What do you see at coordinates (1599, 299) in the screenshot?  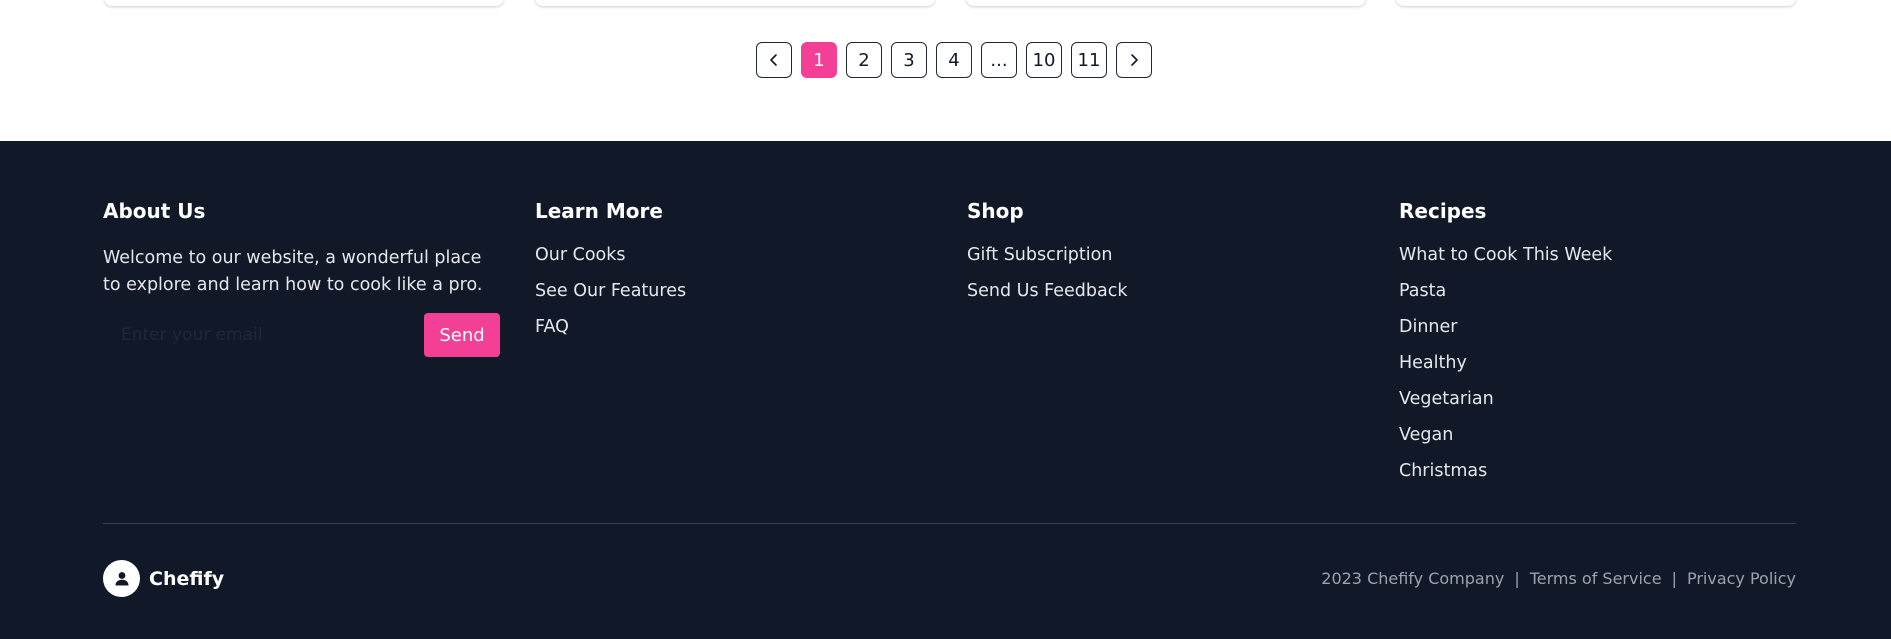 I see `list-item: Pasta` at bounding box center [1599, 299].